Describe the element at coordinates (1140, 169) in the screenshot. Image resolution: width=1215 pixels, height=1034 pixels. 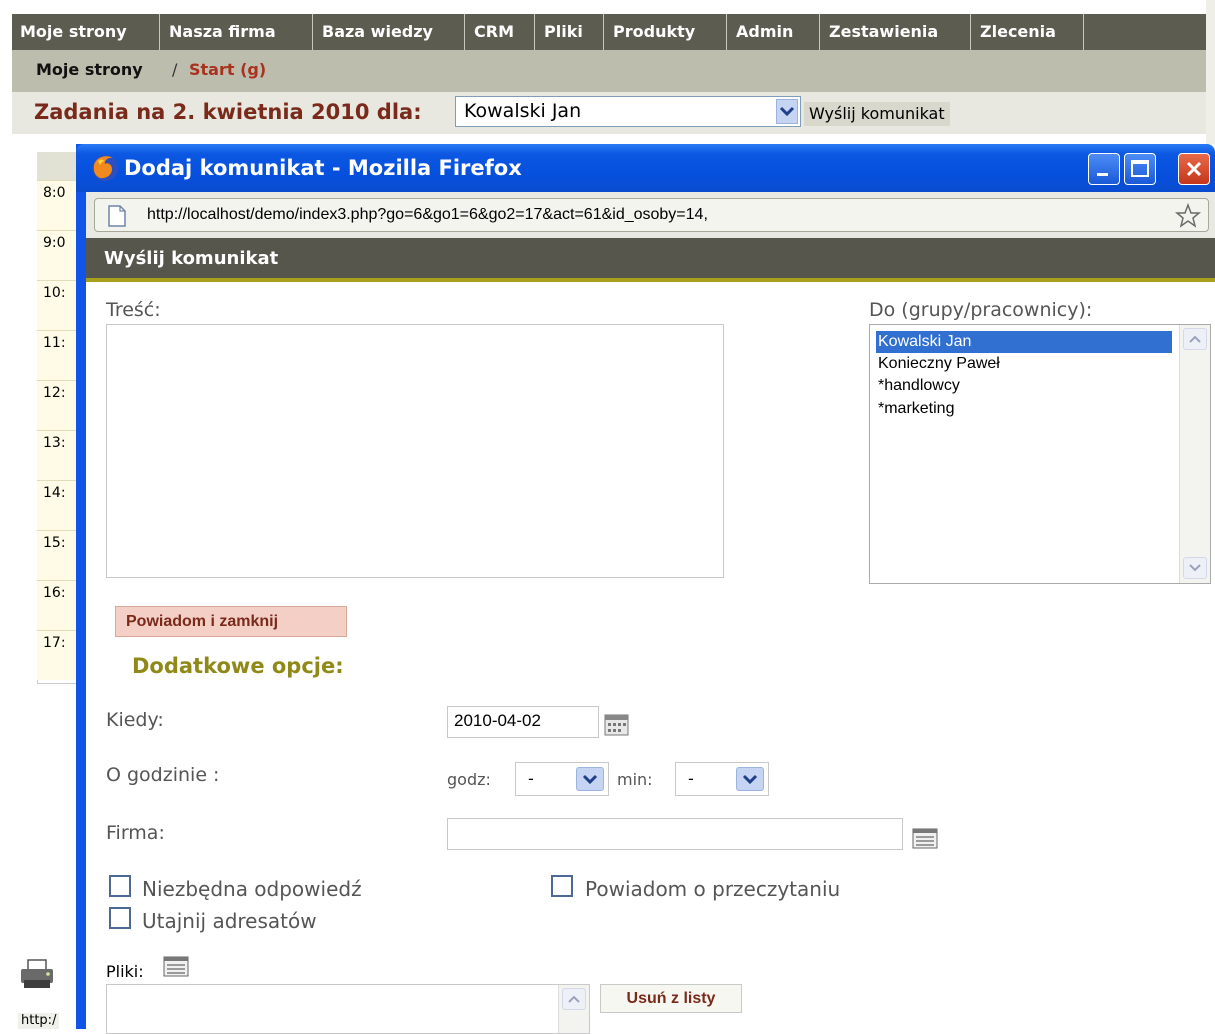
I see `maximize-icon` at that location.